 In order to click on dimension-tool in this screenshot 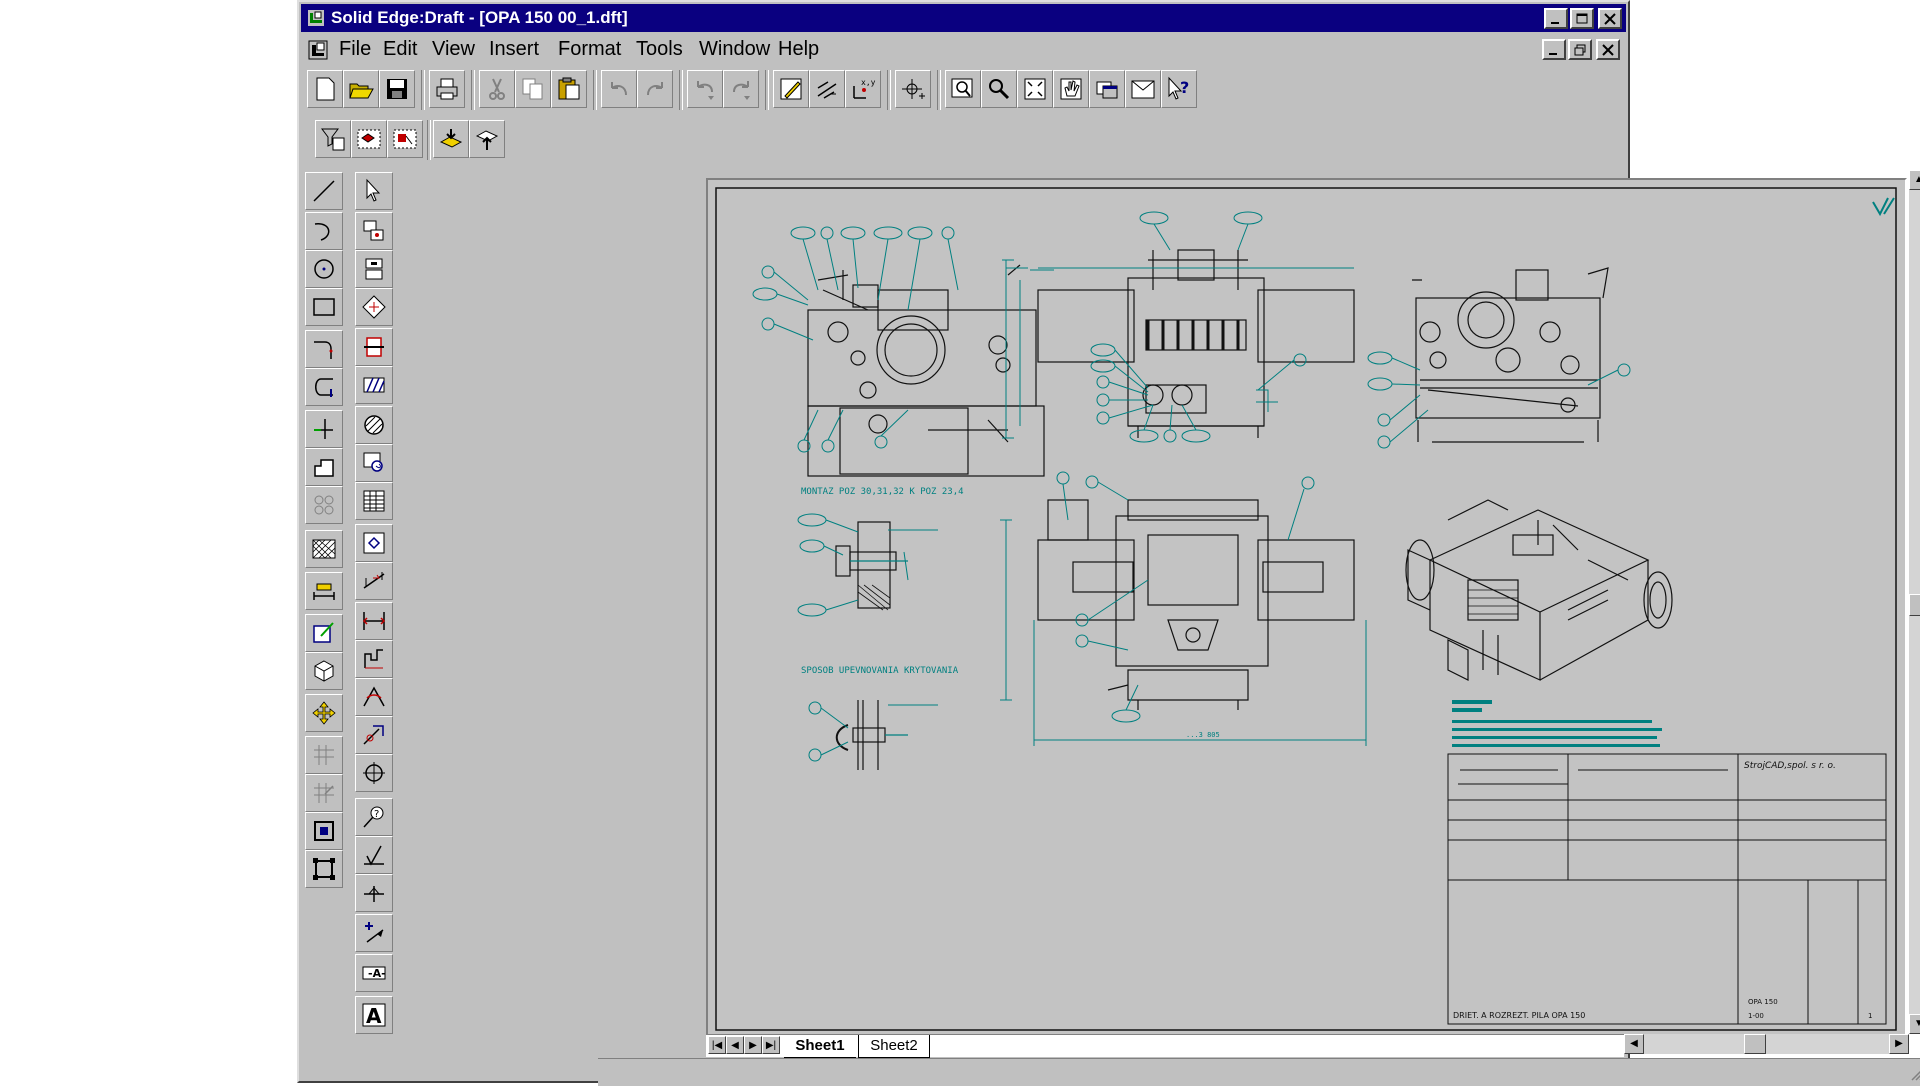, I will do `click(324, 591)`.